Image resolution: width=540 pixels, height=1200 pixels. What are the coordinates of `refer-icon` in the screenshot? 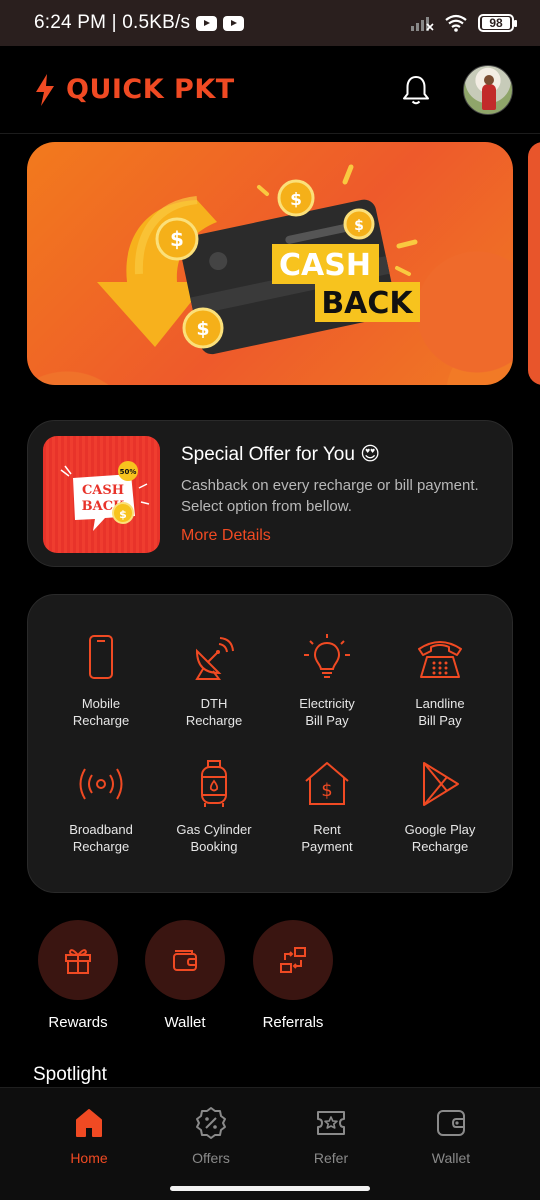 It's located at (293, 960).